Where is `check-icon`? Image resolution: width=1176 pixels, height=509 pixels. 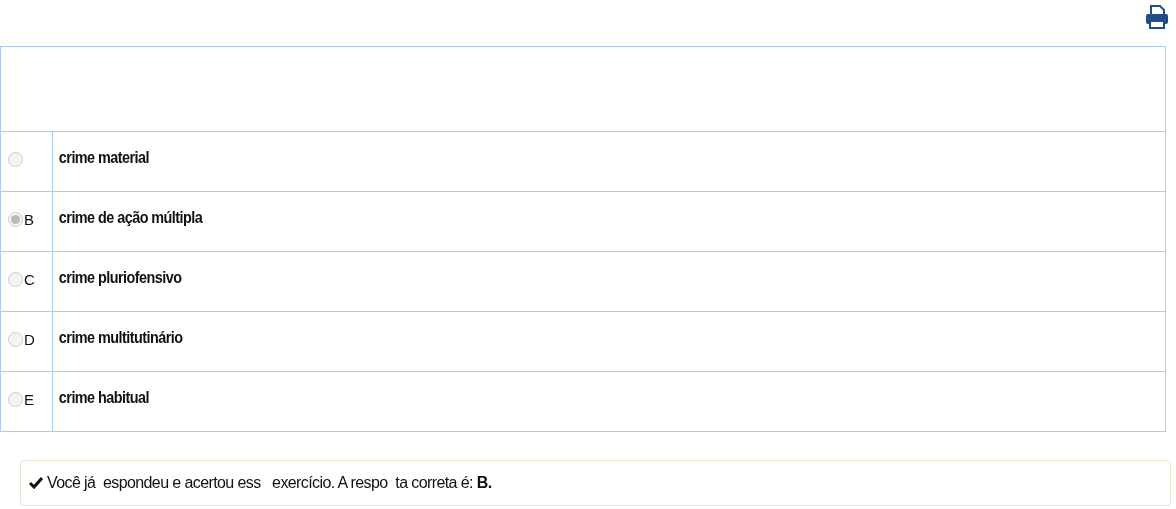
check-icon is located at coordinates (36, 483).